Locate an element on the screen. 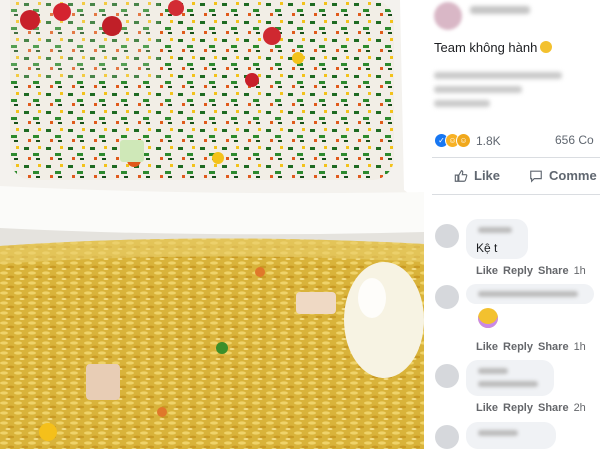 The height and width of the screenshot is (449, 600). author-name-blurred is located at coordinates (500, 10).